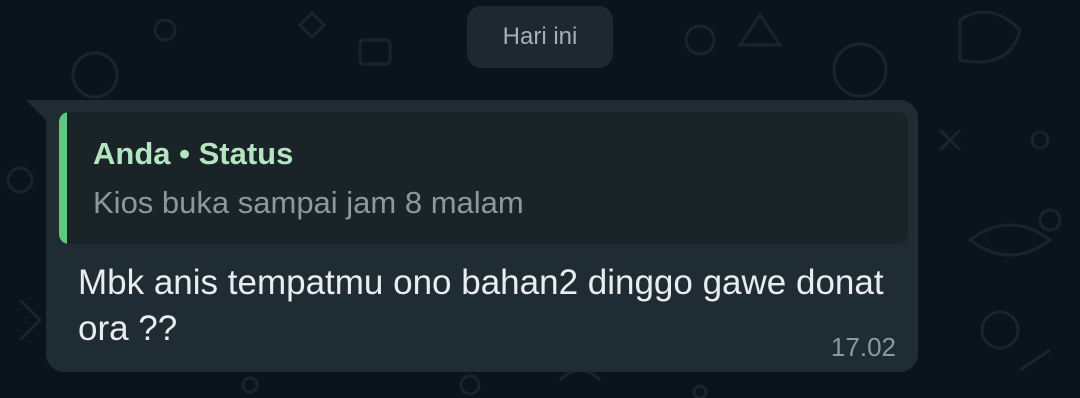  I want to click on quoted-author: Anda • Status, so click(193, 154).